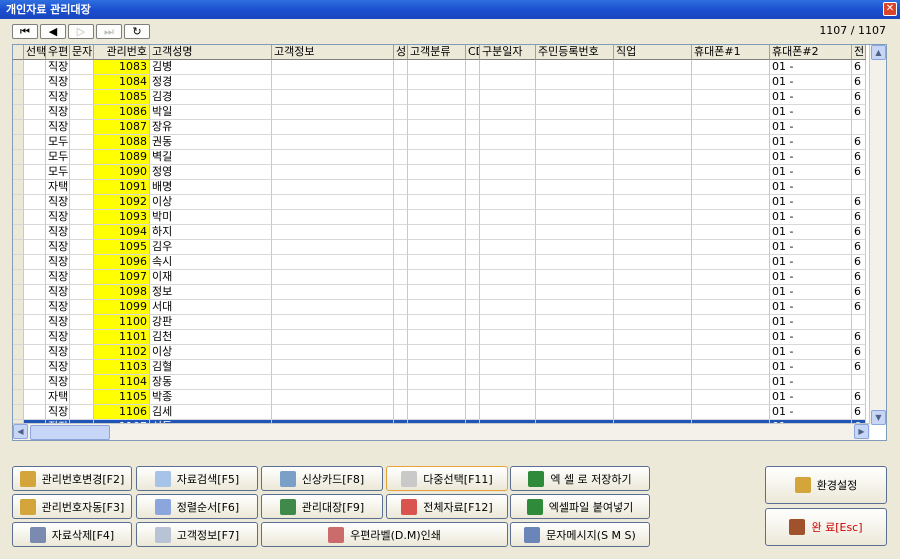 Image resolution: width=900 pixels, height=559 pixels. I want to click on table-row: 직장 1096 속시 01 -6, so click(441, 262).